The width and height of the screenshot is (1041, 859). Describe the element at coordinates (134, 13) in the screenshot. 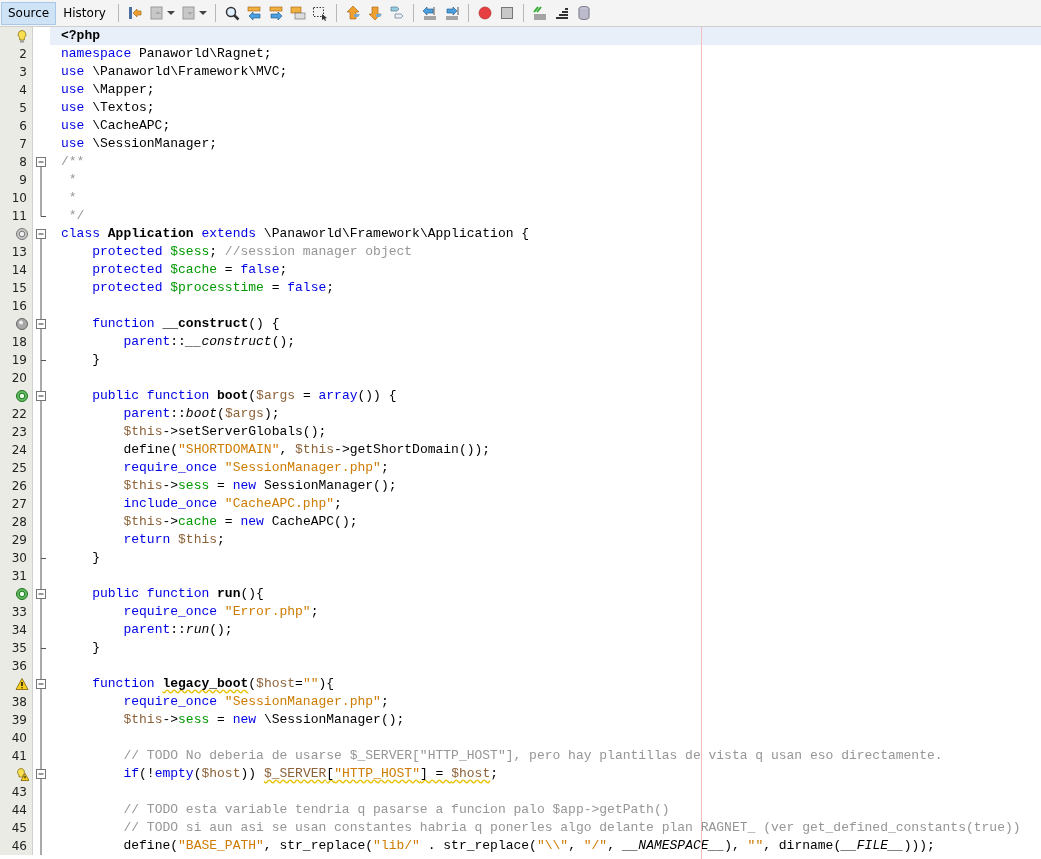

I see `jump-arrow-icon` at that location.